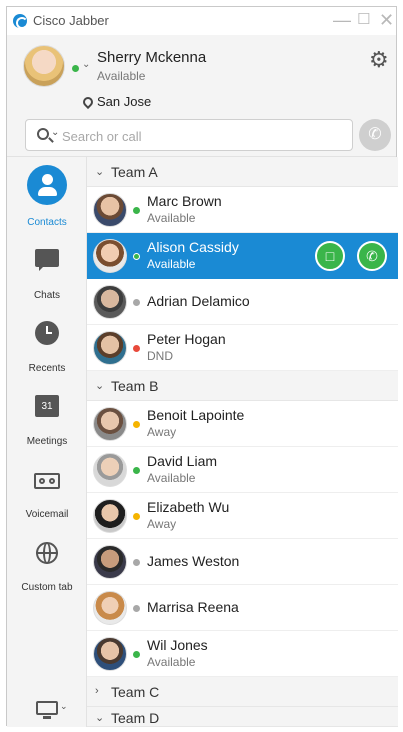 The height and width of the screenshot is (732, 403). I want to click on sidebar-item-label: Voicemail, so click(47, 514).